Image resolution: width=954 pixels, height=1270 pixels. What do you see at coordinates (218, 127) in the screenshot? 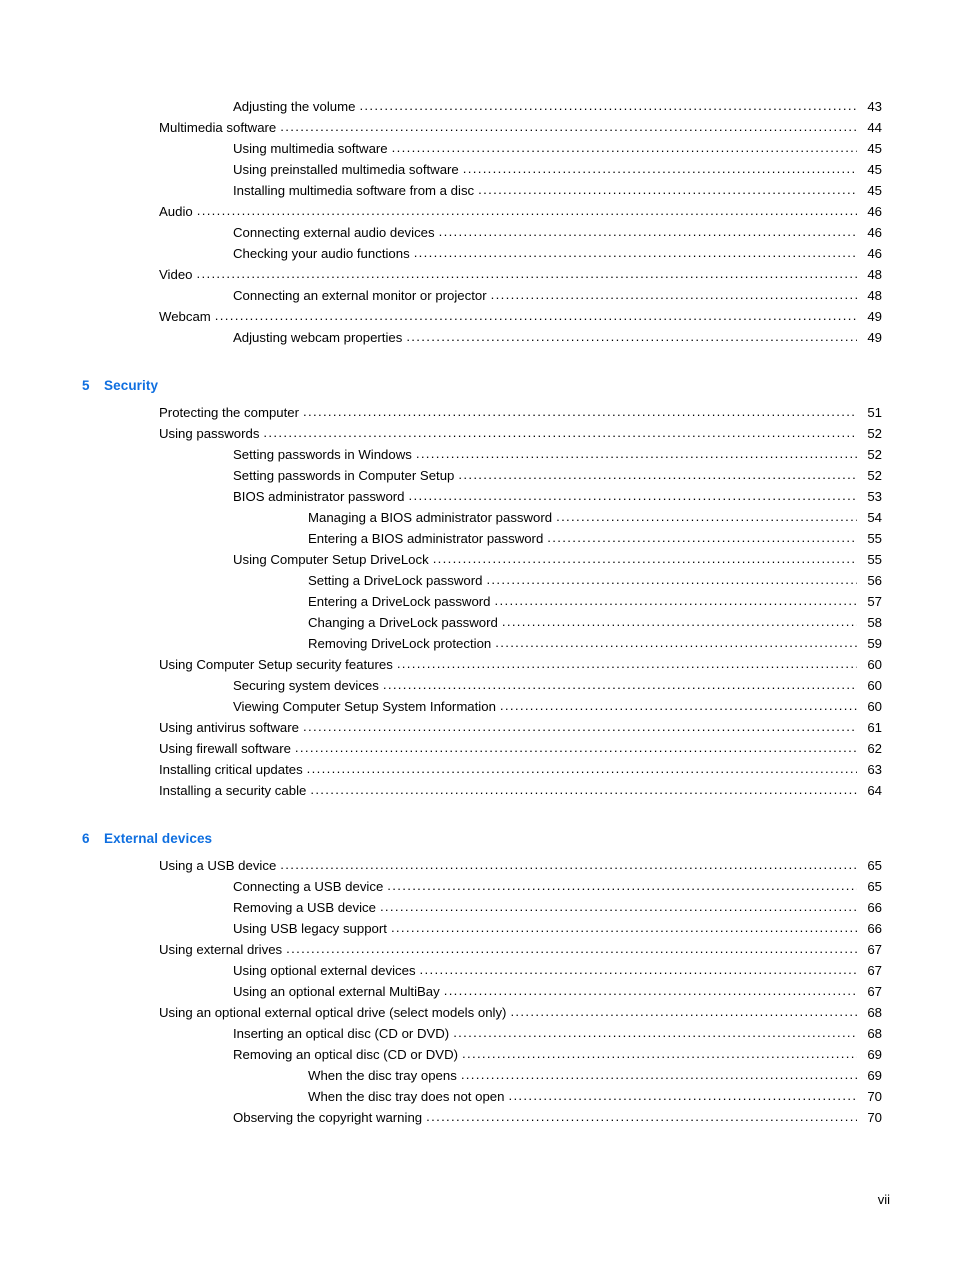
I see `toc-entry-label: Multimedia software` at bounding box center [218, 127].